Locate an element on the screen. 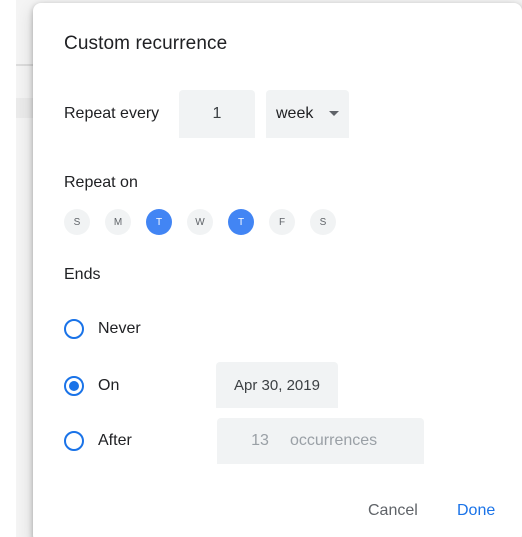 Image resolution: width=522 pixels, height=537 pixels. ends-after-option: After is located at coordinates (98, 441).